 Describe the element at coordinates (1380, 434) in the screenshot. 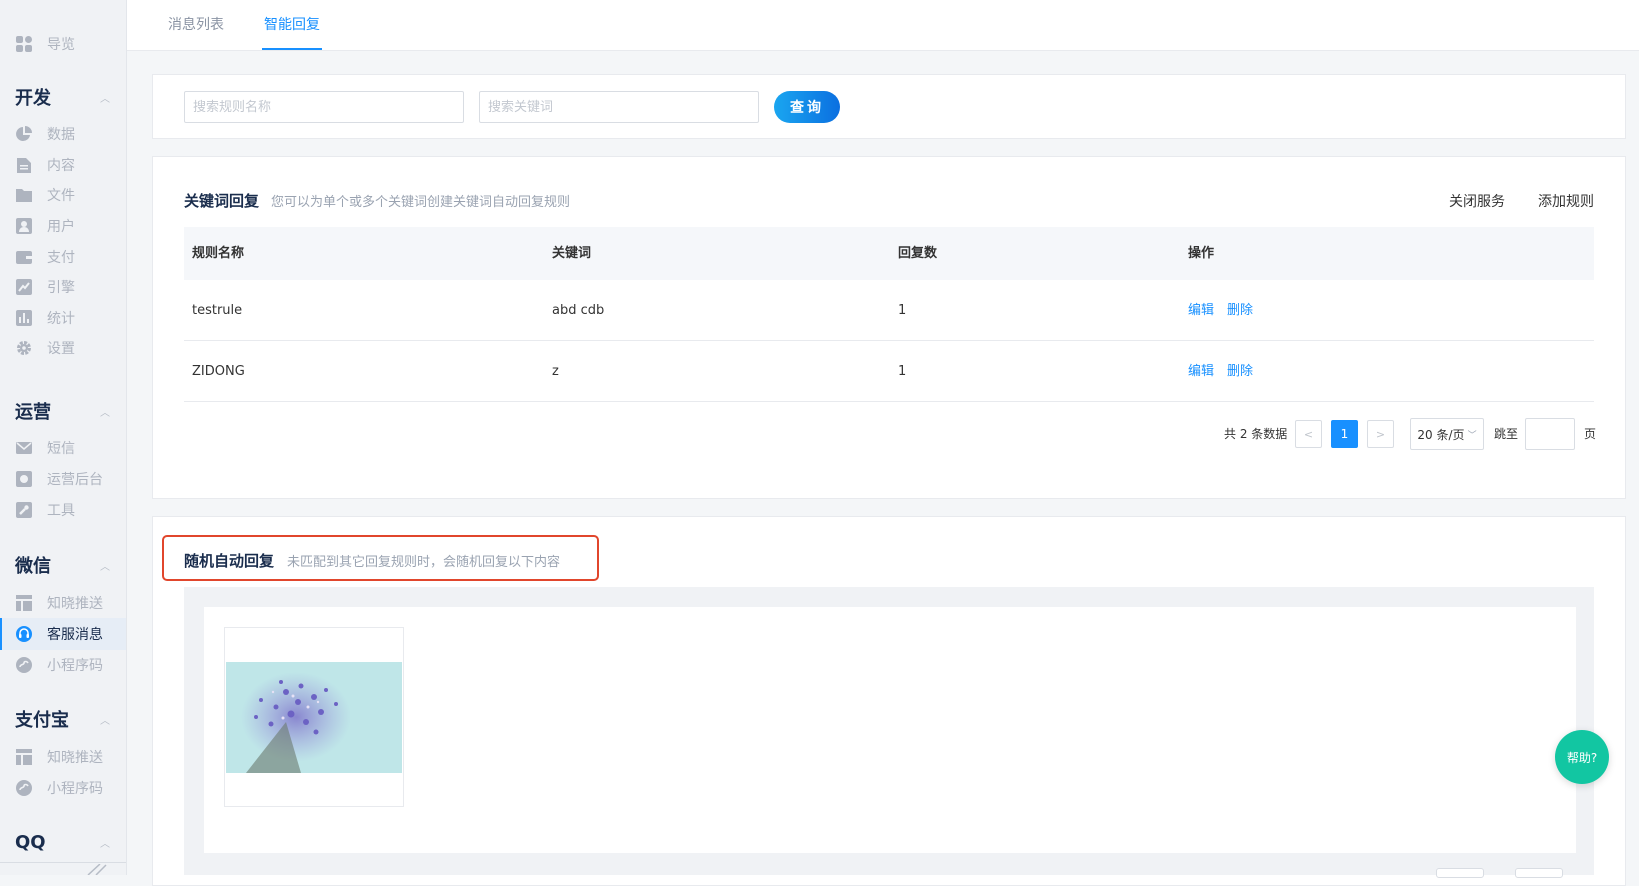

I see `next-page-button: >` at that location.